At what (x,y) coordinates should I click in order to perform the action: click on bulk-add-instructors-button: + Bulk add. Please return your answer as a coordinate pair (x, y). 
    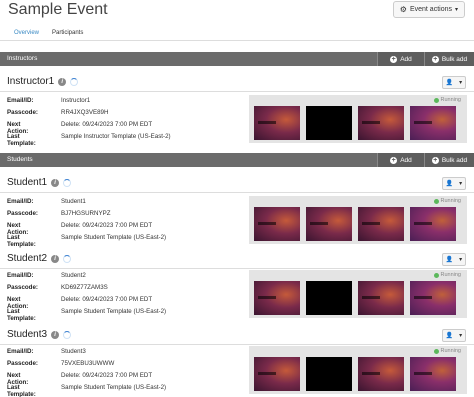
    Looking at the image, I should click on (449, 59).